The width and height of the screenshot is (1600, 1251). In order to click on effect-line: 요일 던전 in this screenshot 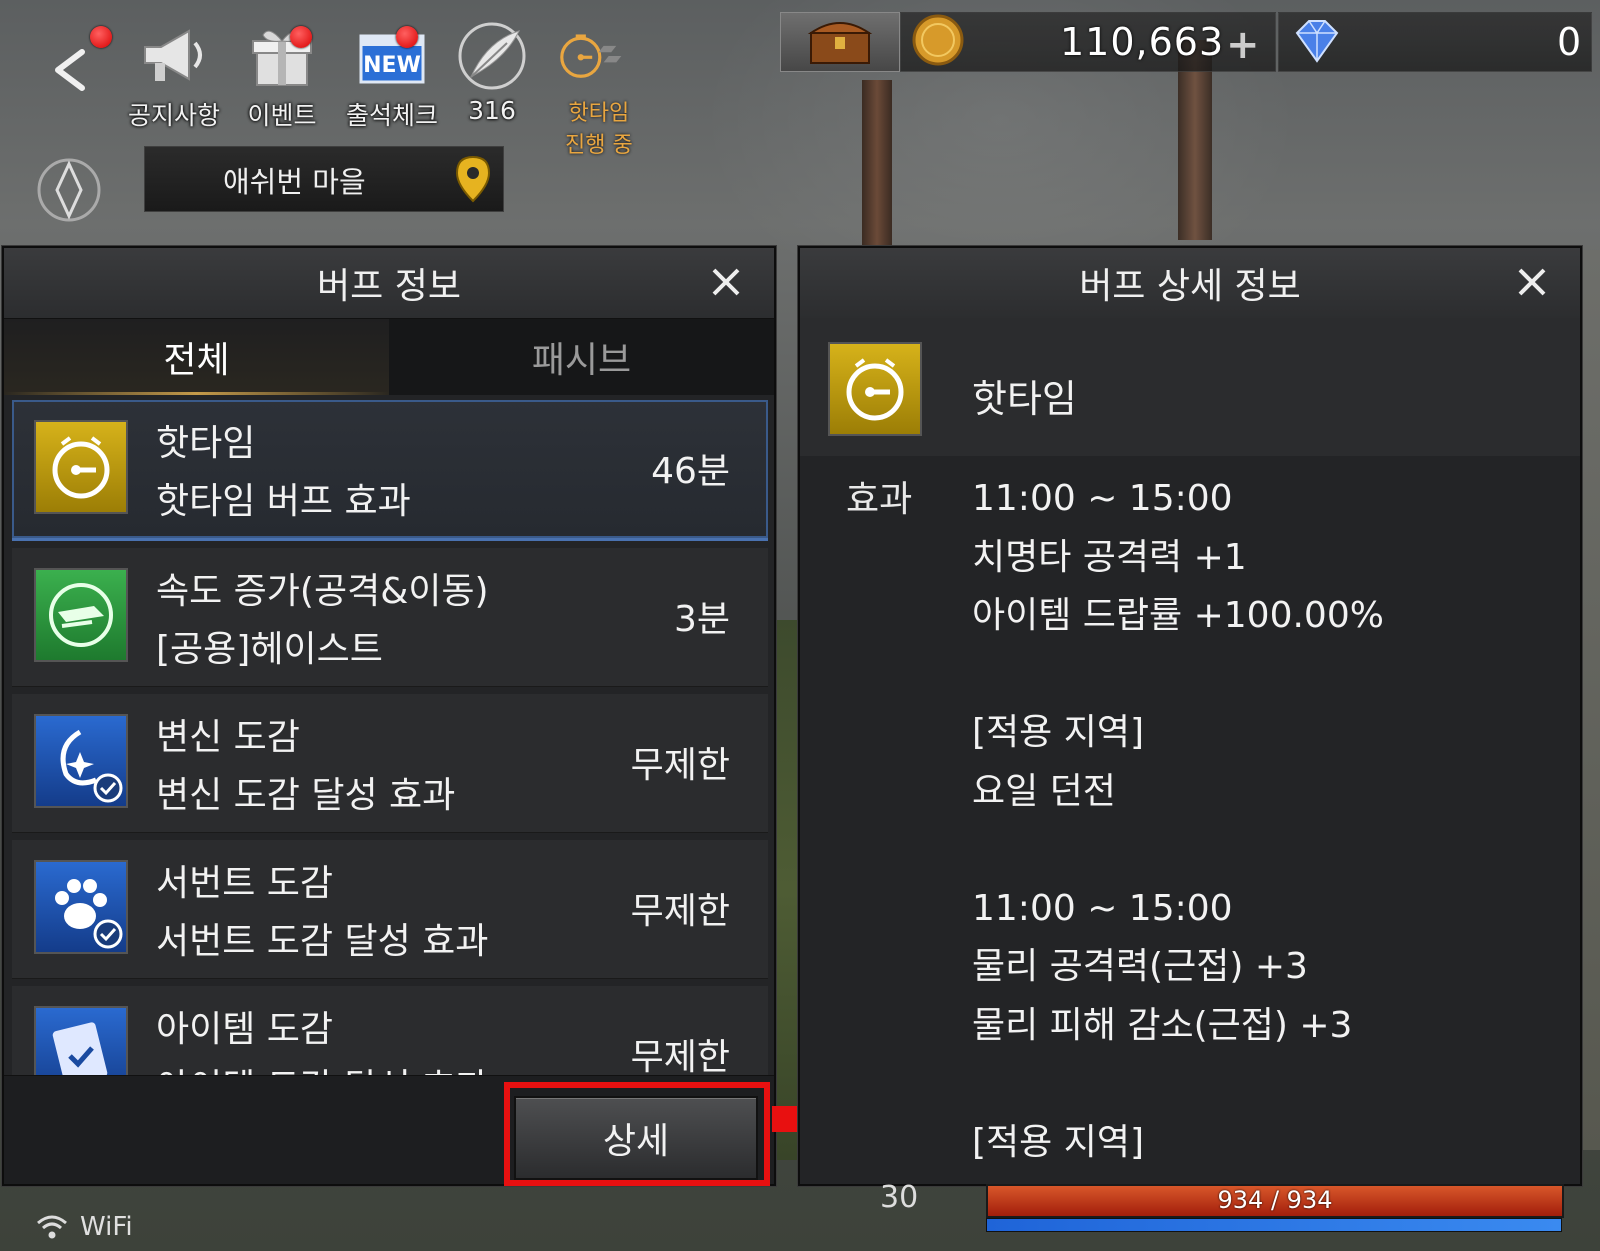, I will do `click(1044, 791)`.